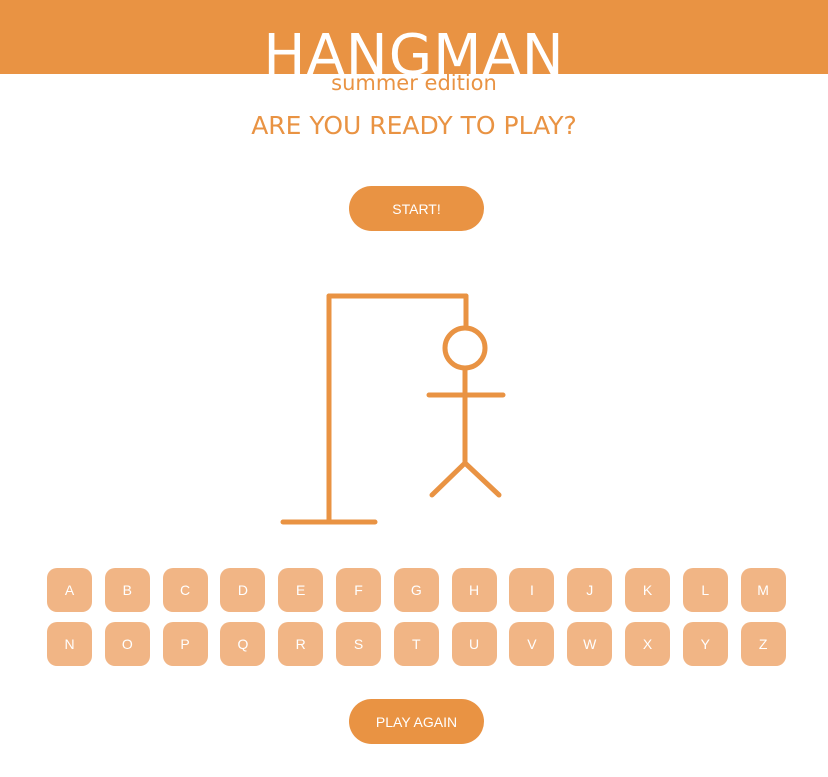 The height and width of the screenshot is (777, 828). I want to click on letter-key-o: O, so click(127, 644).